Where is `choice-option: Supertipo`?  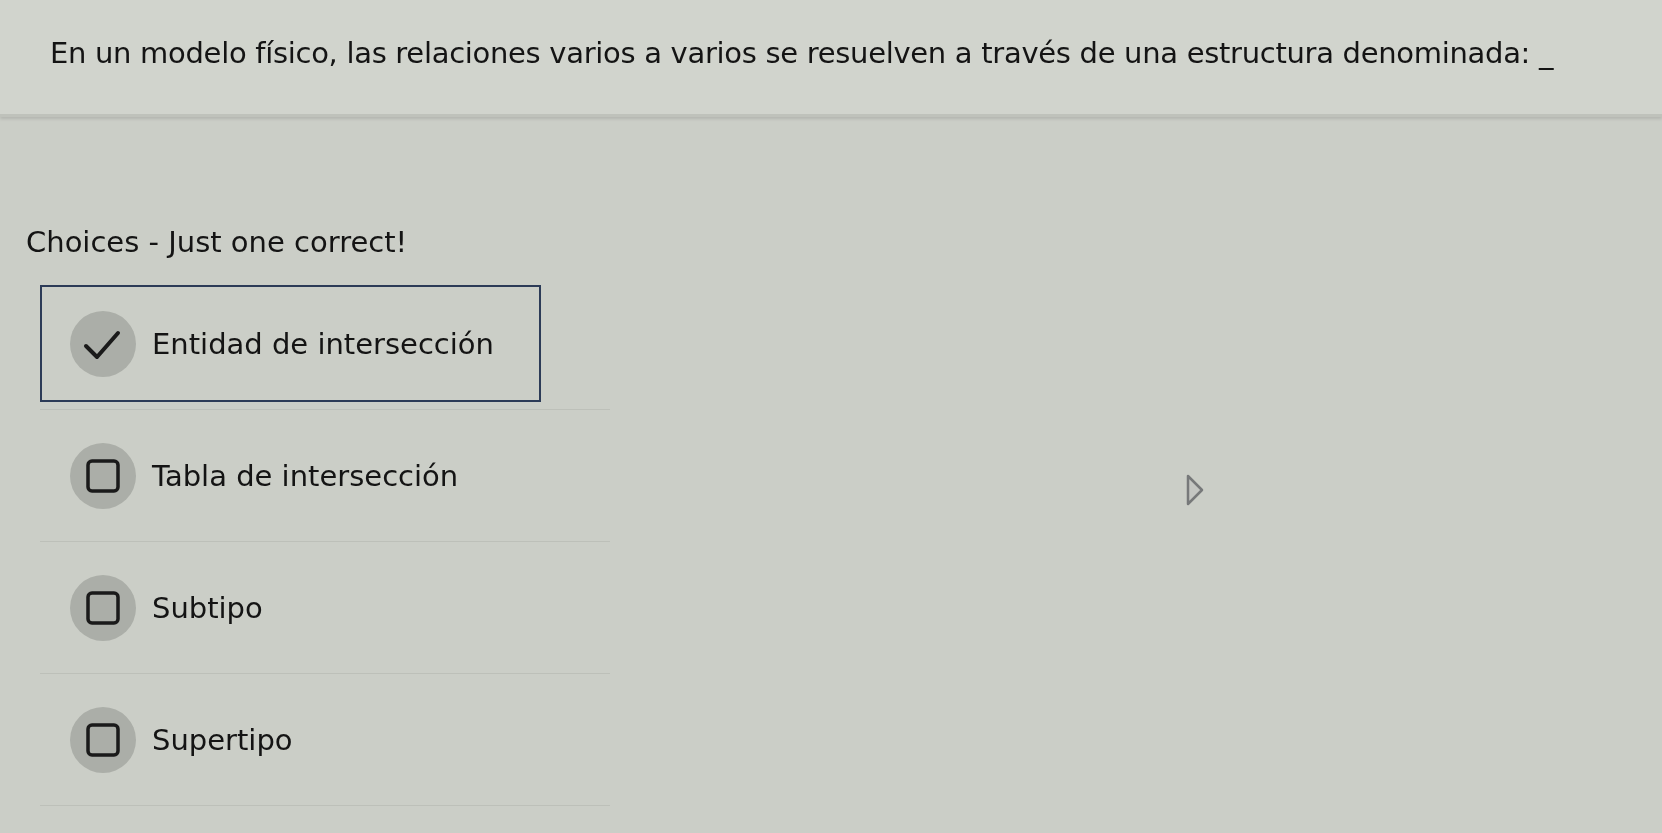
choice-option: Supertipo is located at coordinates (290, 739).